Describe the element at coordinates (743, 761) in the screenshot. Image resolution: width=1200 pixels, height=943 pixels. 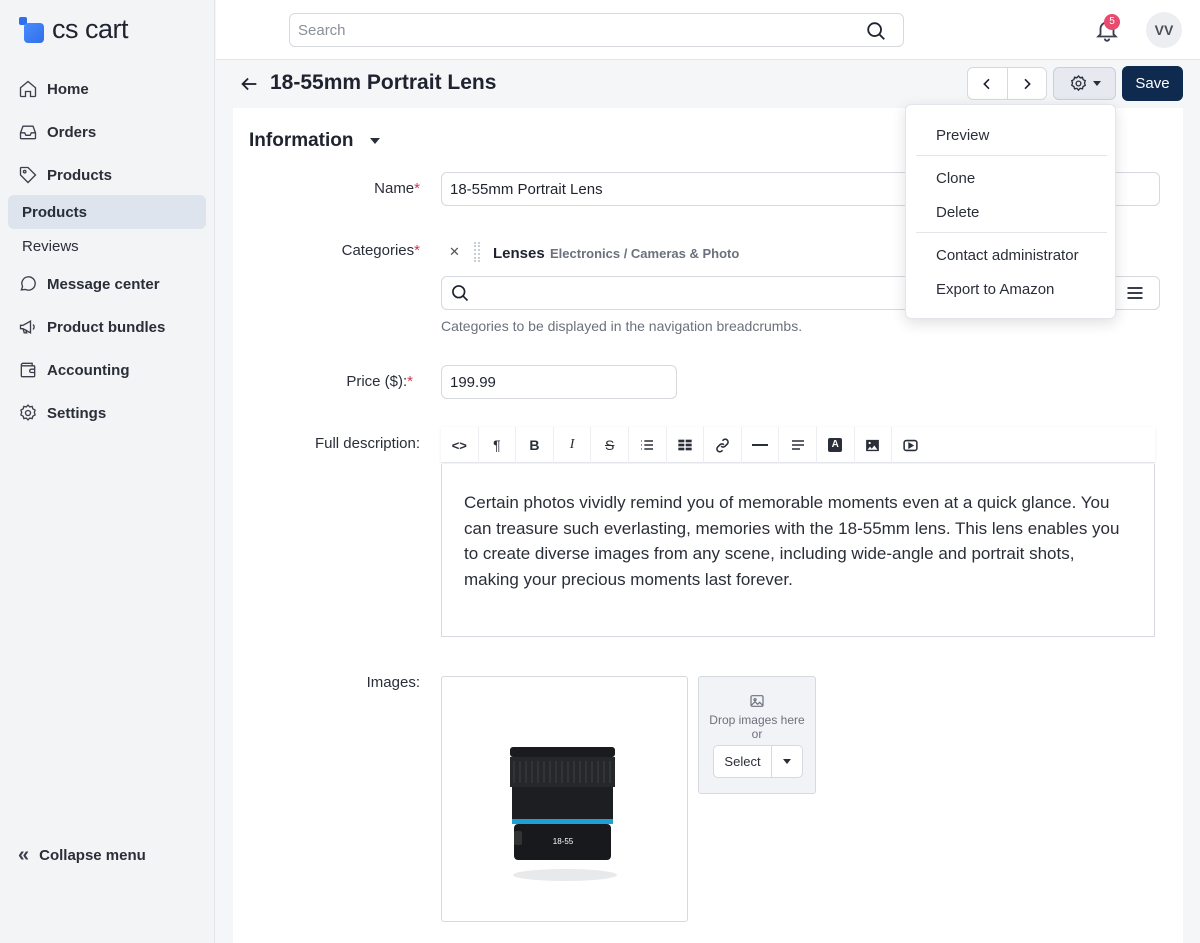
I see `select-label: Select` at that location.